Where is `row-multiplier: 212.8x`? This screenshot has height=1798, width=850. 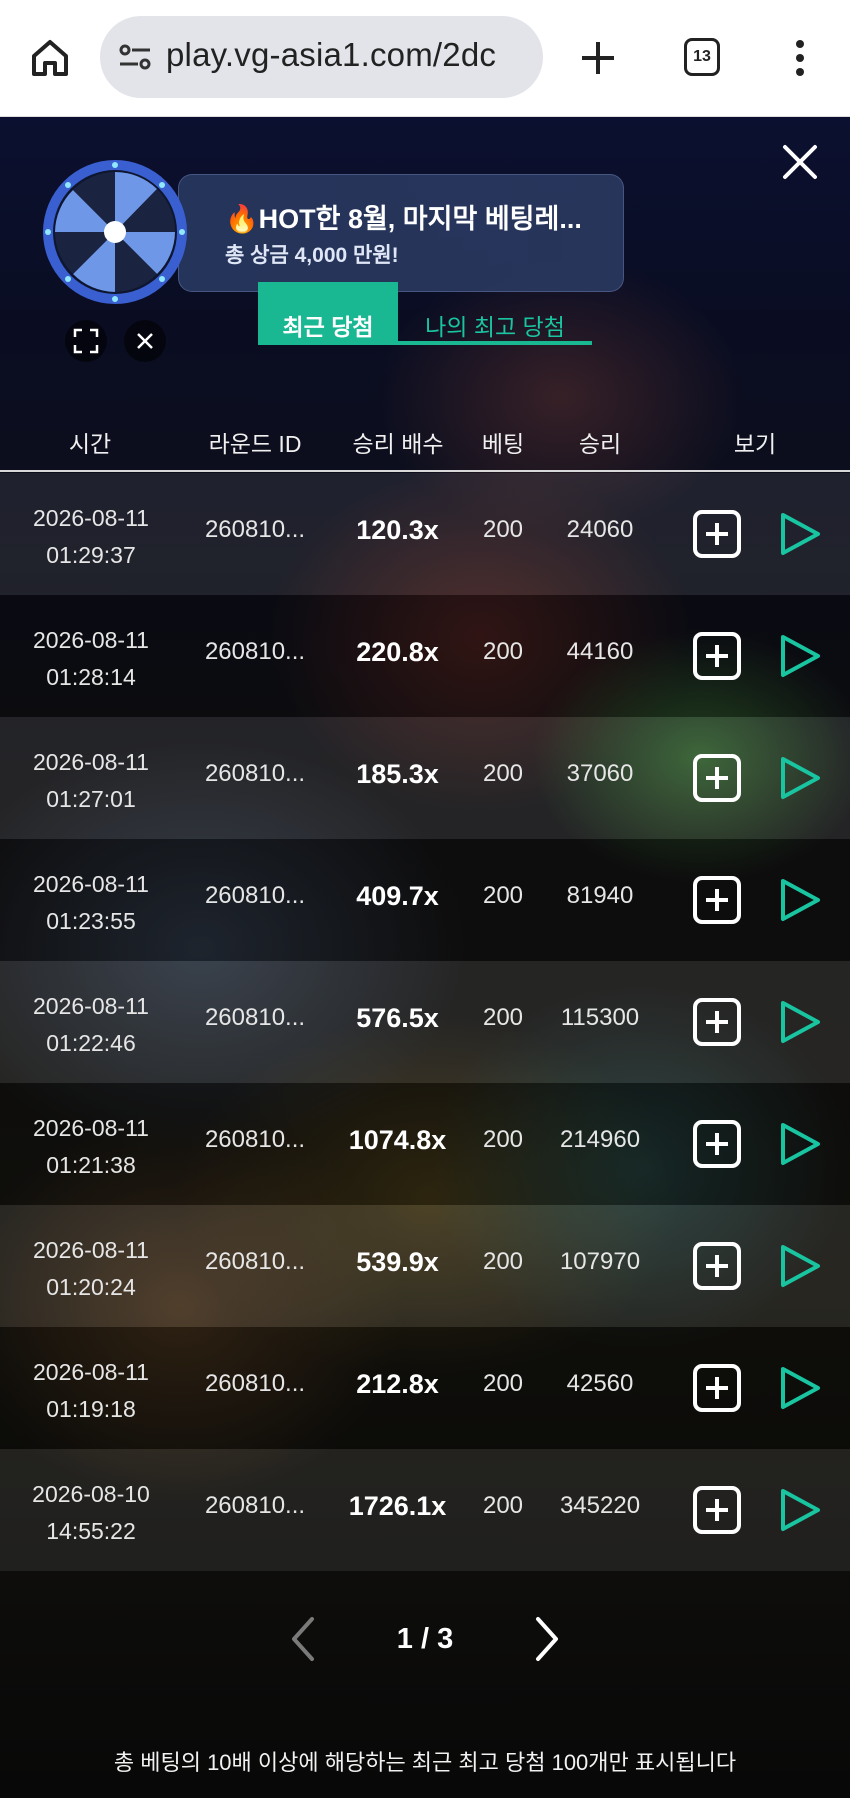
row-multiplier: 212.8x is located at coordinates (397, 1384).